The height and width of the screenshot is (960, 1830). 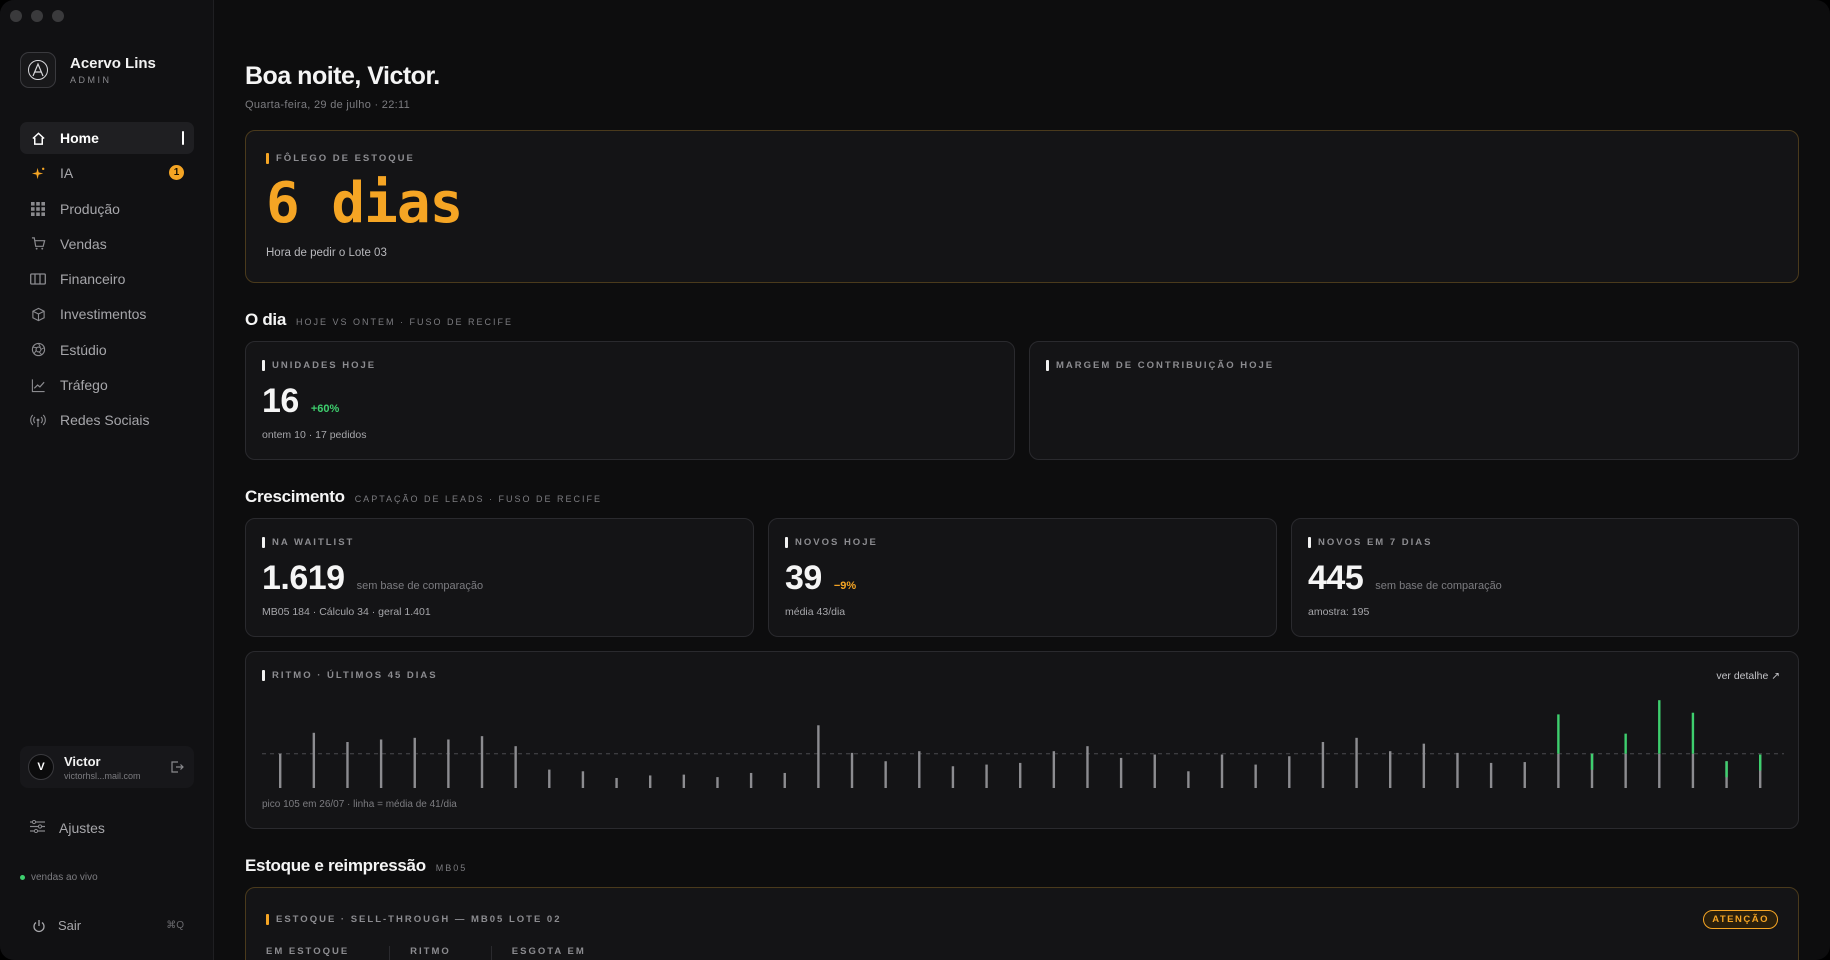 What do you see at coordinates (107, 350) in the screenshot?
I see `sidebar-item-estudio: Estúdio` at bounding box center [107, 350].